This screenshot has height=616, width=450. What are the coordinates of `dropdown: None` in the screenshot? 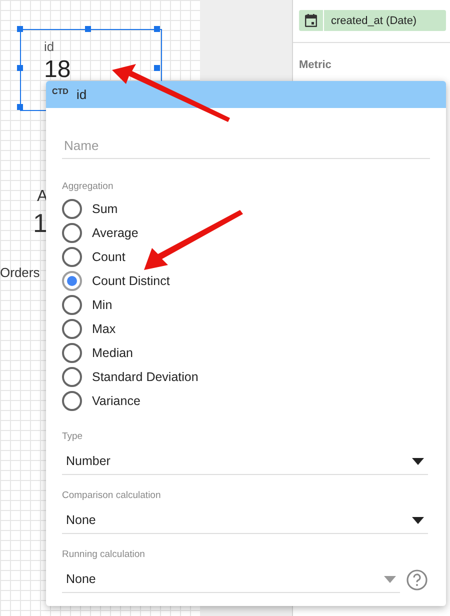 It's located at (245, 520).